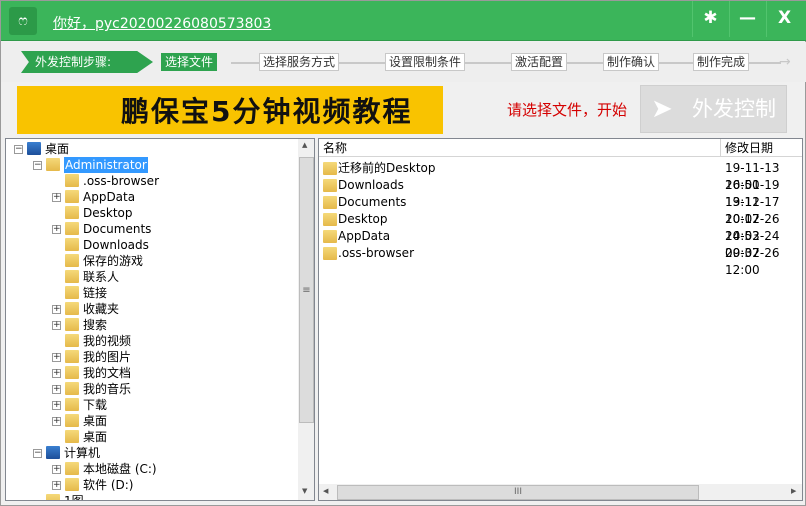 The width and height of the screenshot is (806, 506). What do you see at coordinates (662, 109) in the screenshot?
I see `paper-plane-icon: ➤` at bounding box center [662, 109].